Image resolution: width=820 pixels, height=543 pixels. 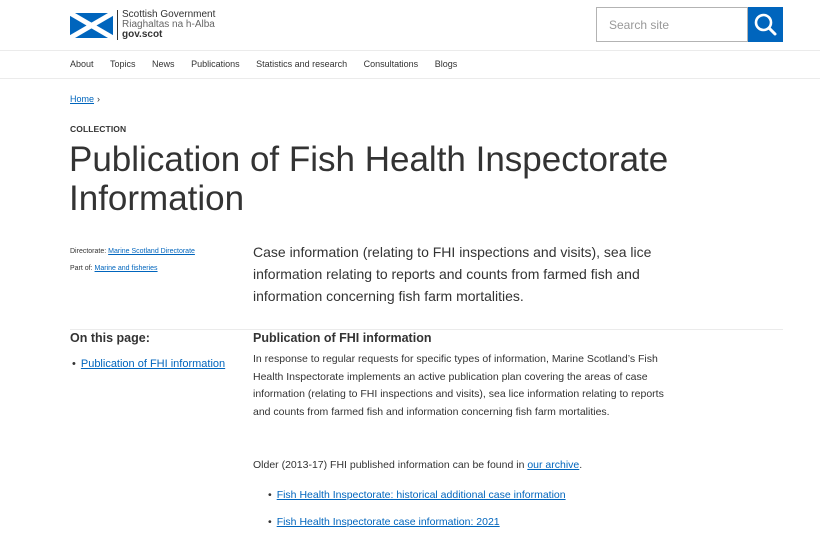 I want to click on archive-link: our archive, so click(x=553, y=465).